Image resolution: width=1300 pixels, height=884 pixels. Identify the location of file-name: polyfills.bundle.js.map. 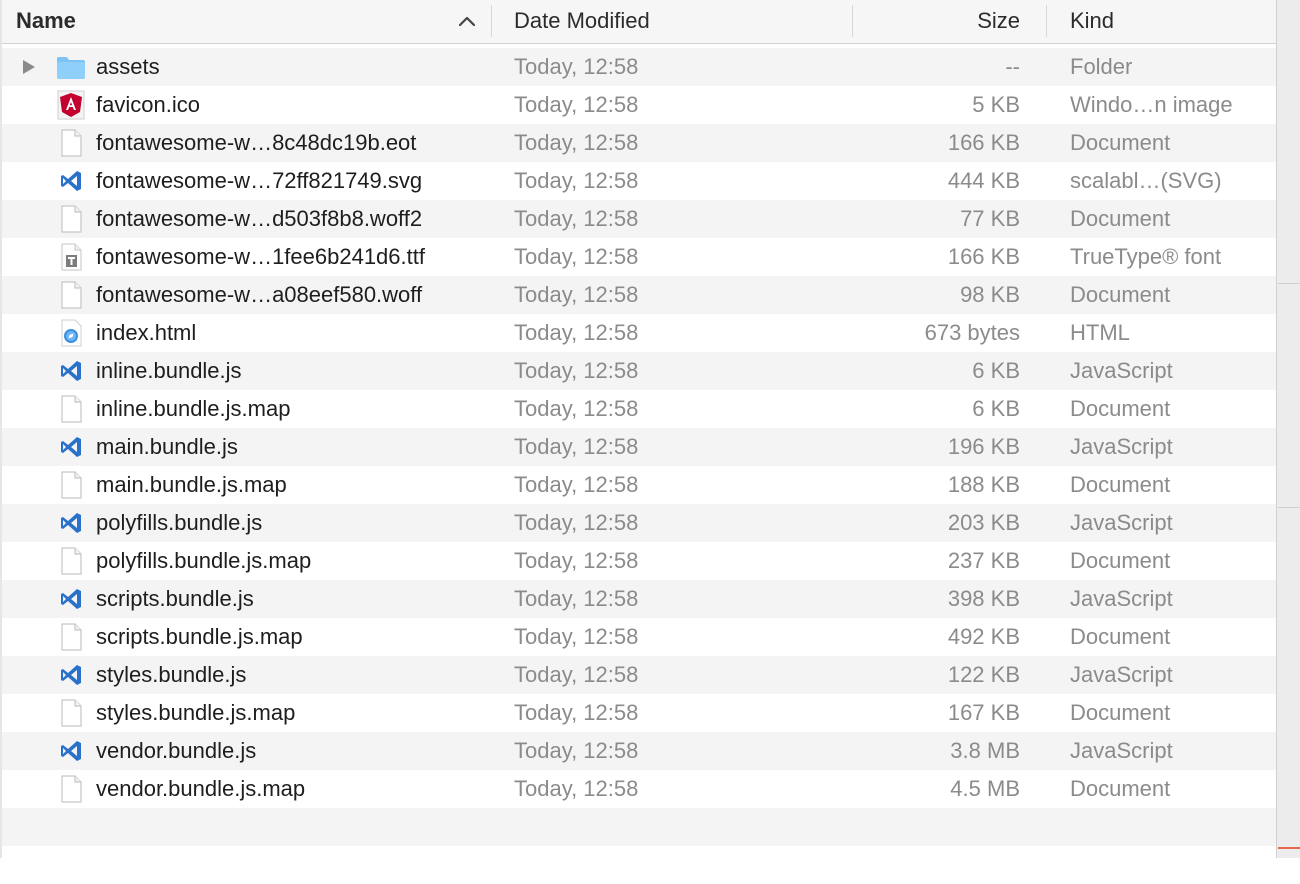
(204, 560).